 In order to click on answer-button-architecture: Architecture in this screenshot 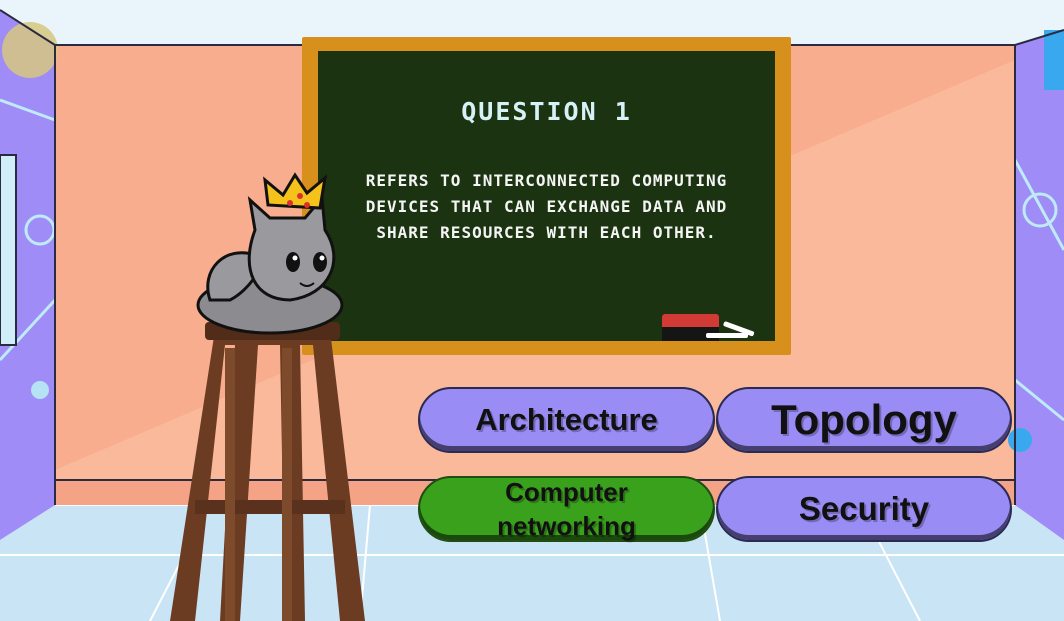, I will do `click(566, 420)`.